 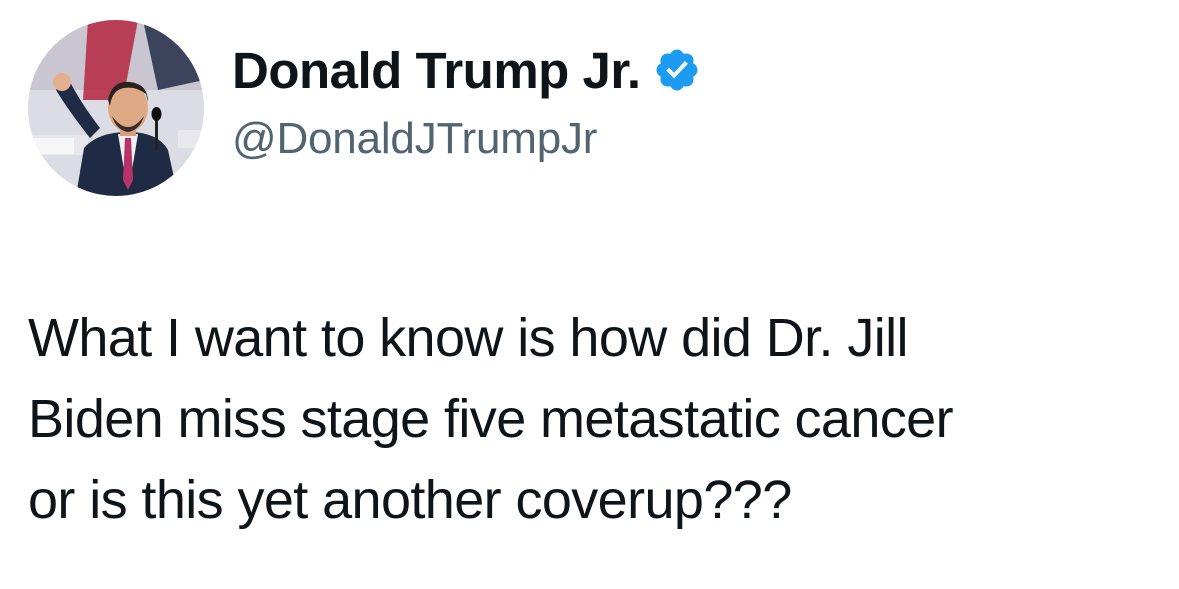 I want to click on user-info: Donald Trump Jr. @DonaldJTrumpJr, so click(x=466, y=101).